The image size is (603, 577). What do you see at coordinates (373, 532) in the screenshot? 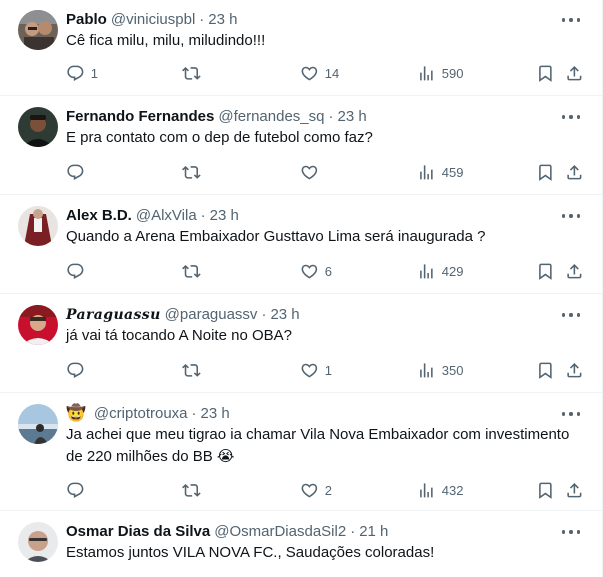
I see `timestamp: 21 h` at bounding box center [373, 532].